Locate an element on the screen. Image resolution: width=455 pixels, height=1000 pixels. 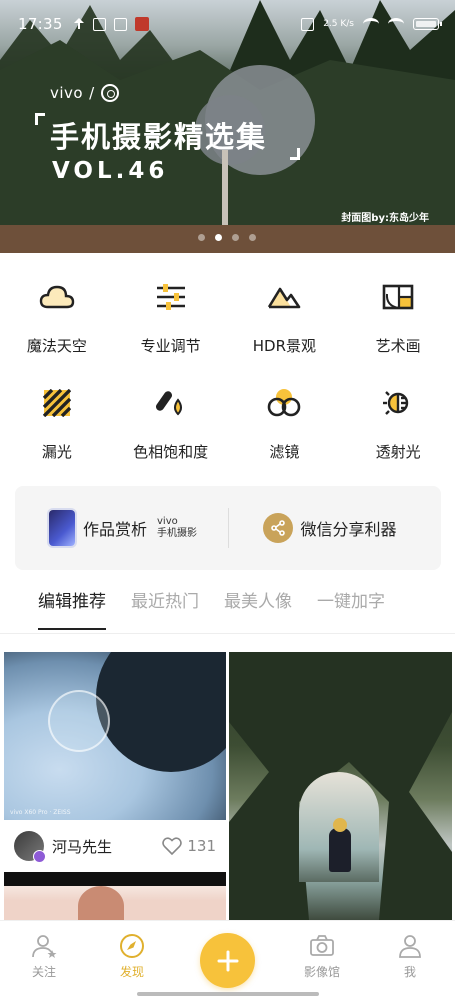
bottom-navigation: 关注 发现 影像馆 我 is located at coordinates (227, 960).